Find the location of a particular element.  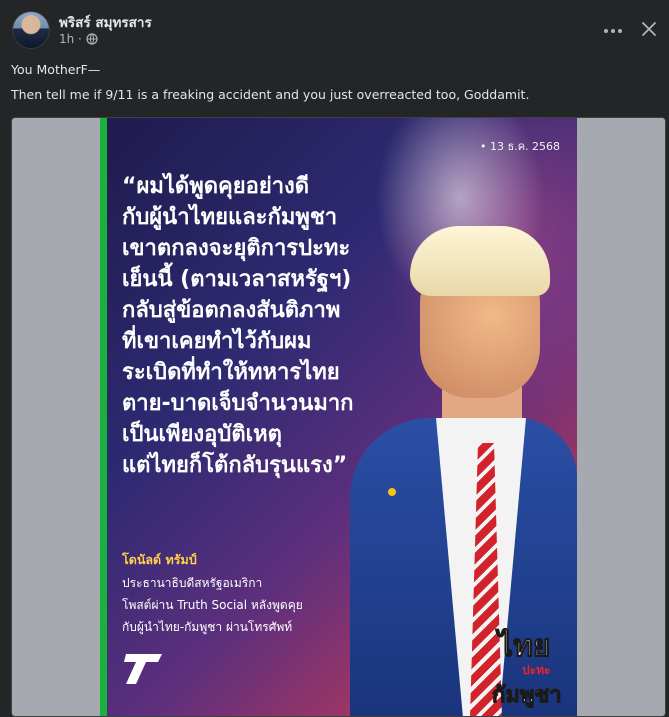

publisher-logo-icon is located at coordinates (143, 669).